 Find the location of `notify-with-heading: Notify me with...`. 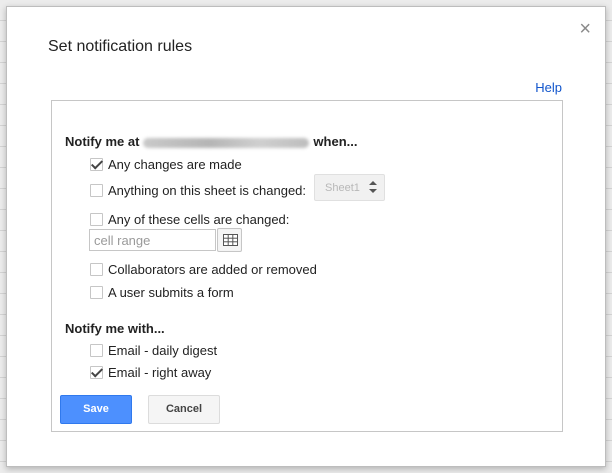

notify-with-heading: Notify me with... is located at coordinates (115, 328).